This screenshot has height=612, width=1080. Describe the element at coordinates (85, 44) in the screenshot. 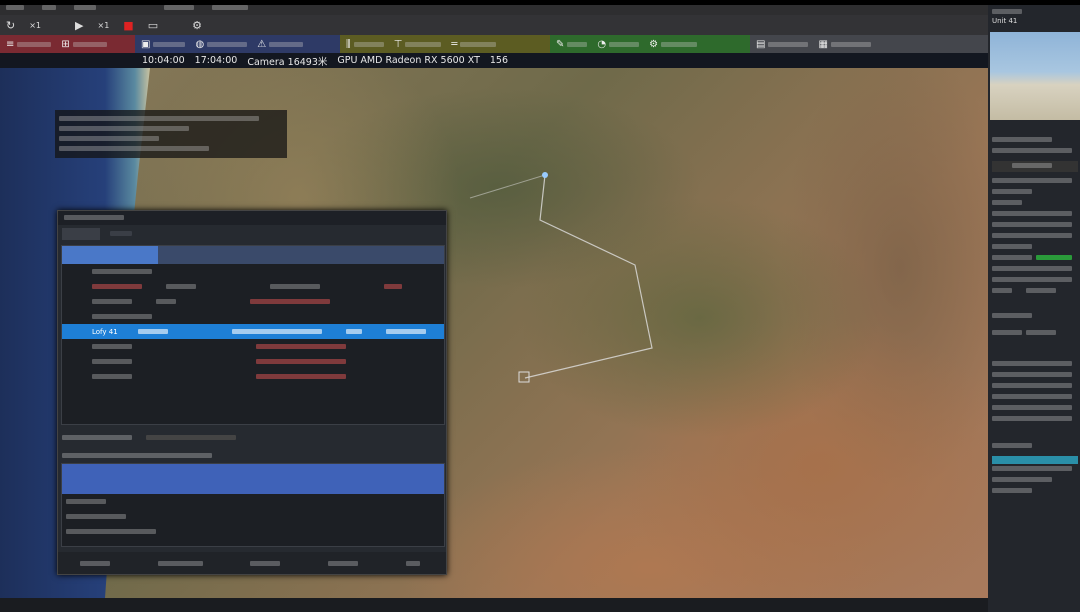

I see `ribbon-button: ⊞` at that location.